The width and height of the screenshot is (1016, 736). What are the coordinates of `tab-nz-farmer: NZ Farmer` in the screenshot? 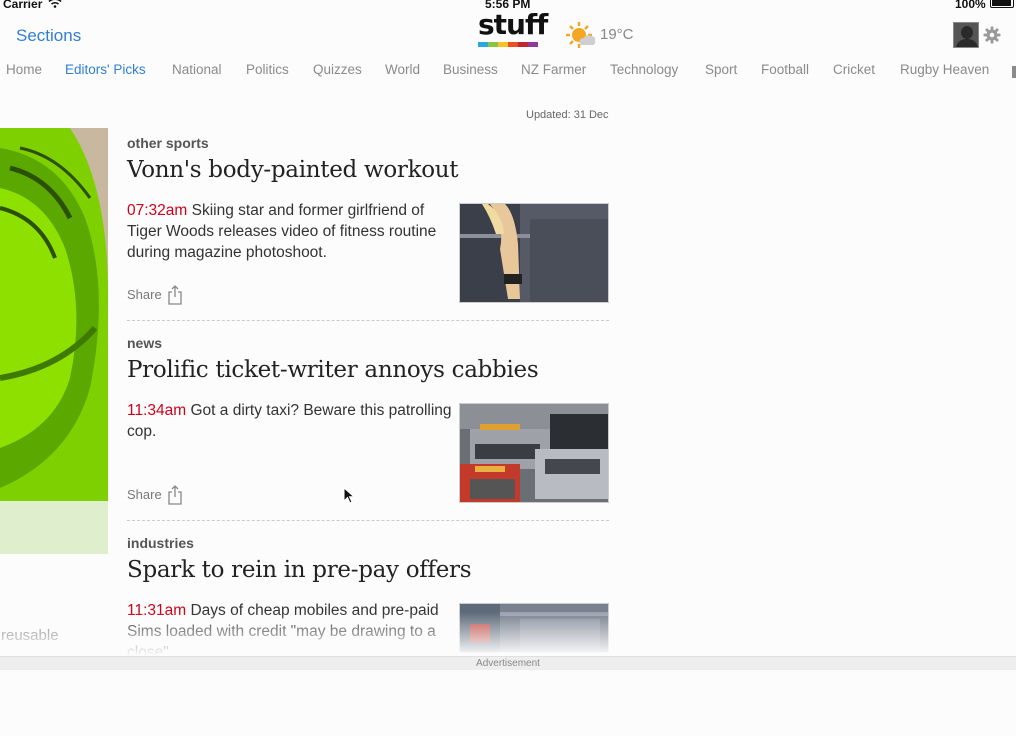 It's located at (553, 69).